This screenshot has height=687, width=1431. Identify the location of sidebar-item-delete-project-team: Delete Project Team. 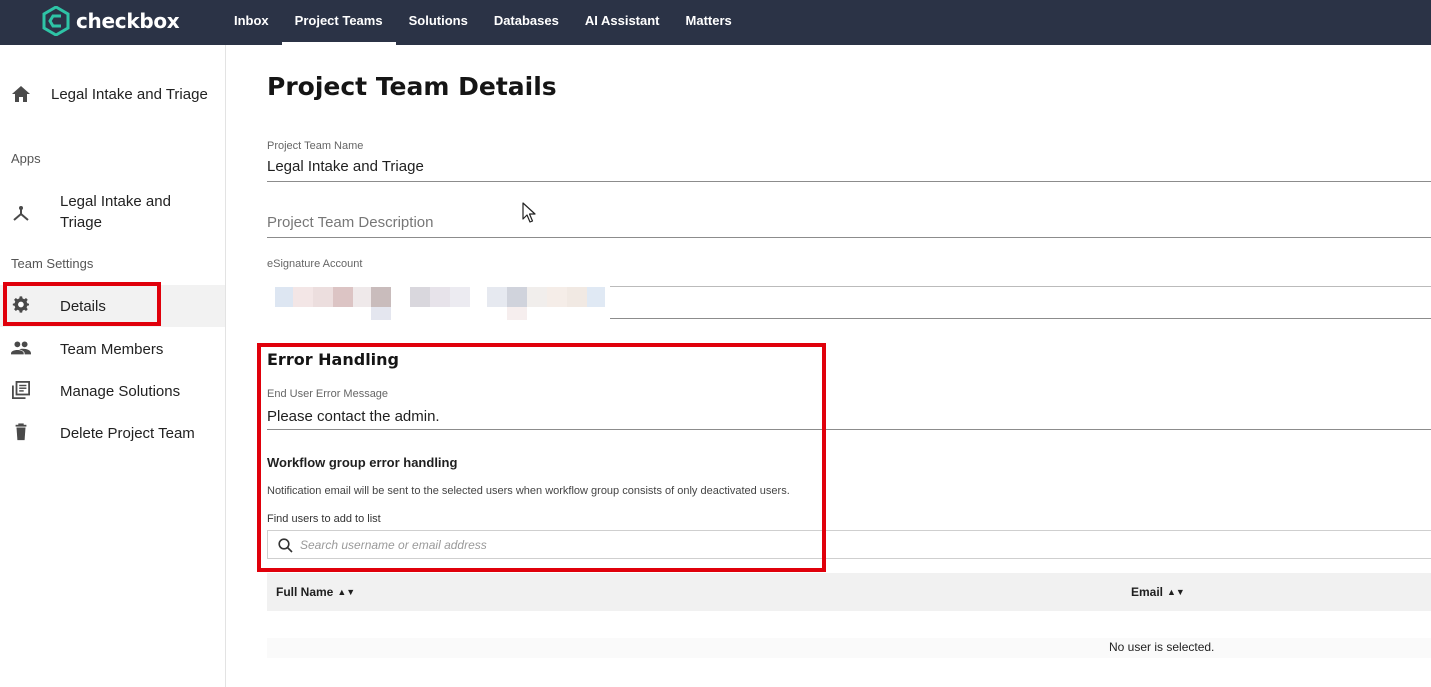
(112, 432).